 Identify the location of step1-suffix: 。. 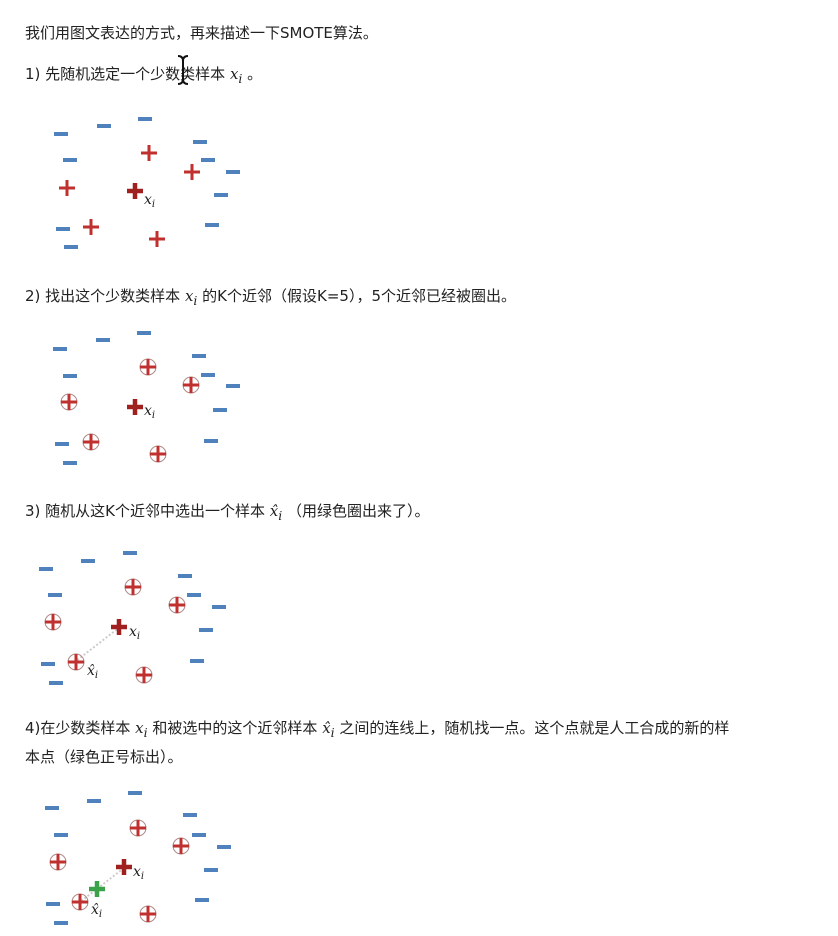
(252, 74).